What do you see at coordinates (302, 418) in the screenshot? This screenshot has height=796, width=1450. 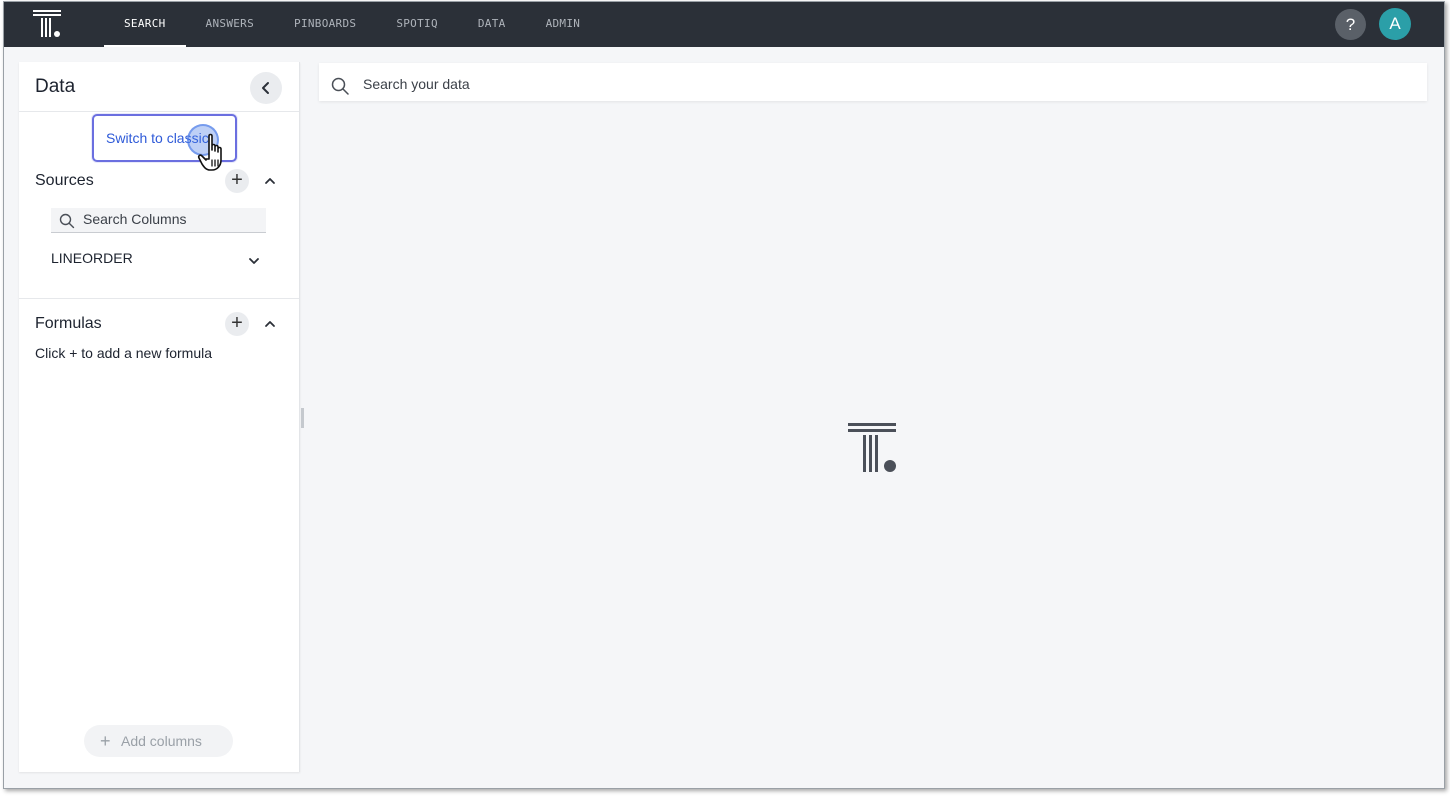 I see `panel-resize-handle` at bounding box center [302, 418].